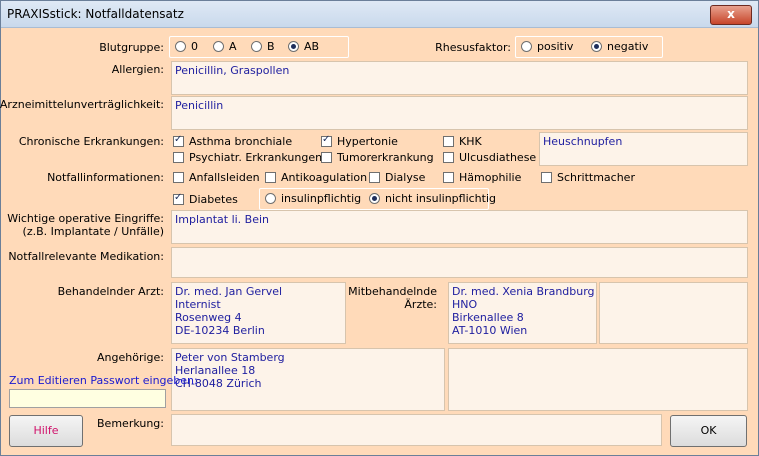 The width and height of the screenshot is (759, 456). I want to click on blutgruppe-option-a: A, so click(225, 46).